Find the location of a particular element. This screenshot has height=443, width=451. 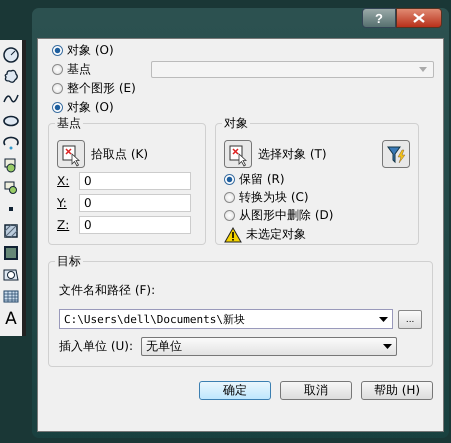

close-icon is located at coordinates (419, 18).